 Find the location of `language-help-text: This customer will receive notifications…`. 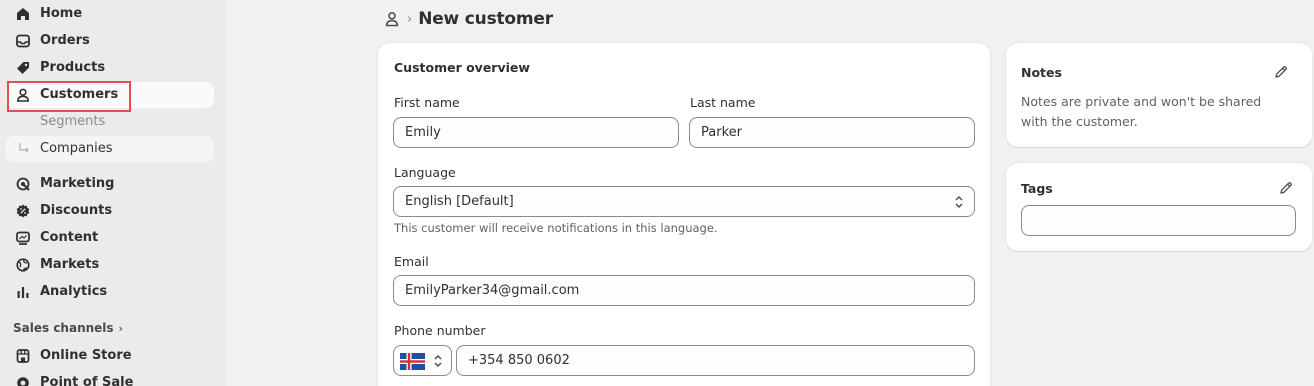

language-help-text: This customer will receive notifications… is located at coordinates (556, 228).